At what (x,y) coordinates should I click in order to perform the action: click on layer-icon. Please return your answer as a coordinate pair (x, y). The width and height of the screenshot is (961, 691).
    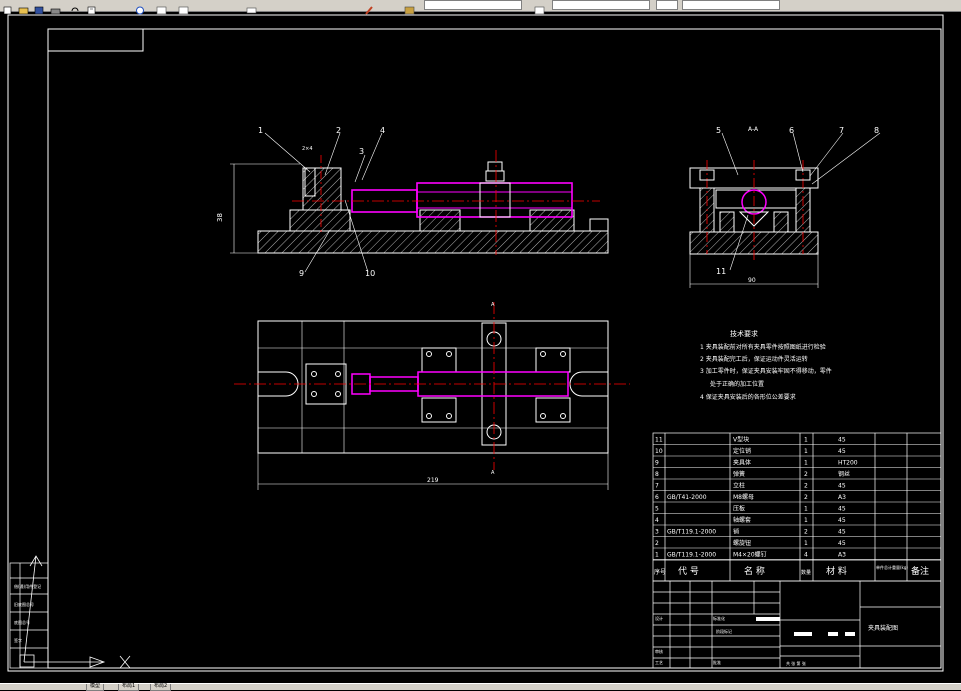
    Looking at the image, I should click on (252, 7).